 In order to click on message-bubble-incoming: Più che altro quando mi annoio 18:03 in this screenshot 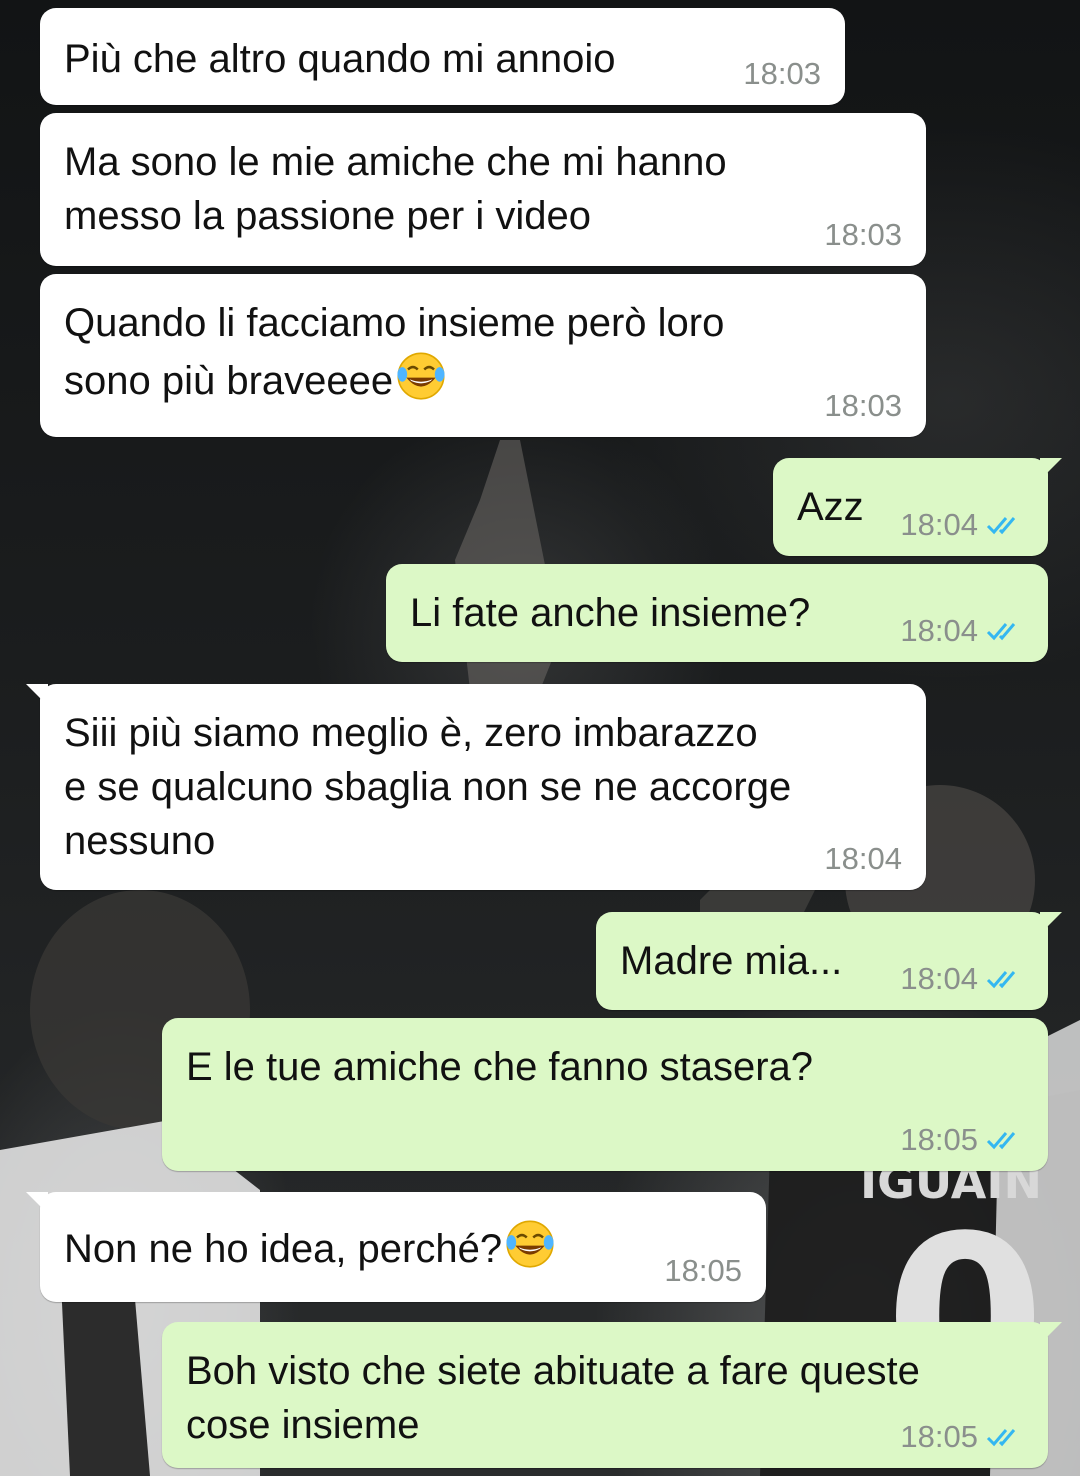, I will do `click(442, 56)`.